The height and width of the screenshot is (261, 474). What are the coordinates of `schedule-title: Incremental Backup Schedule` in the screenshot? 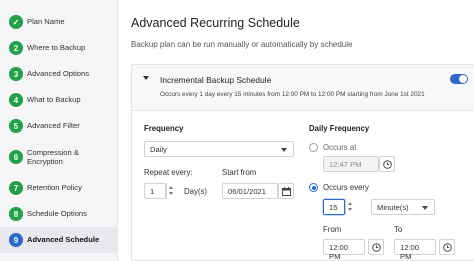 It's located at (216, 80).